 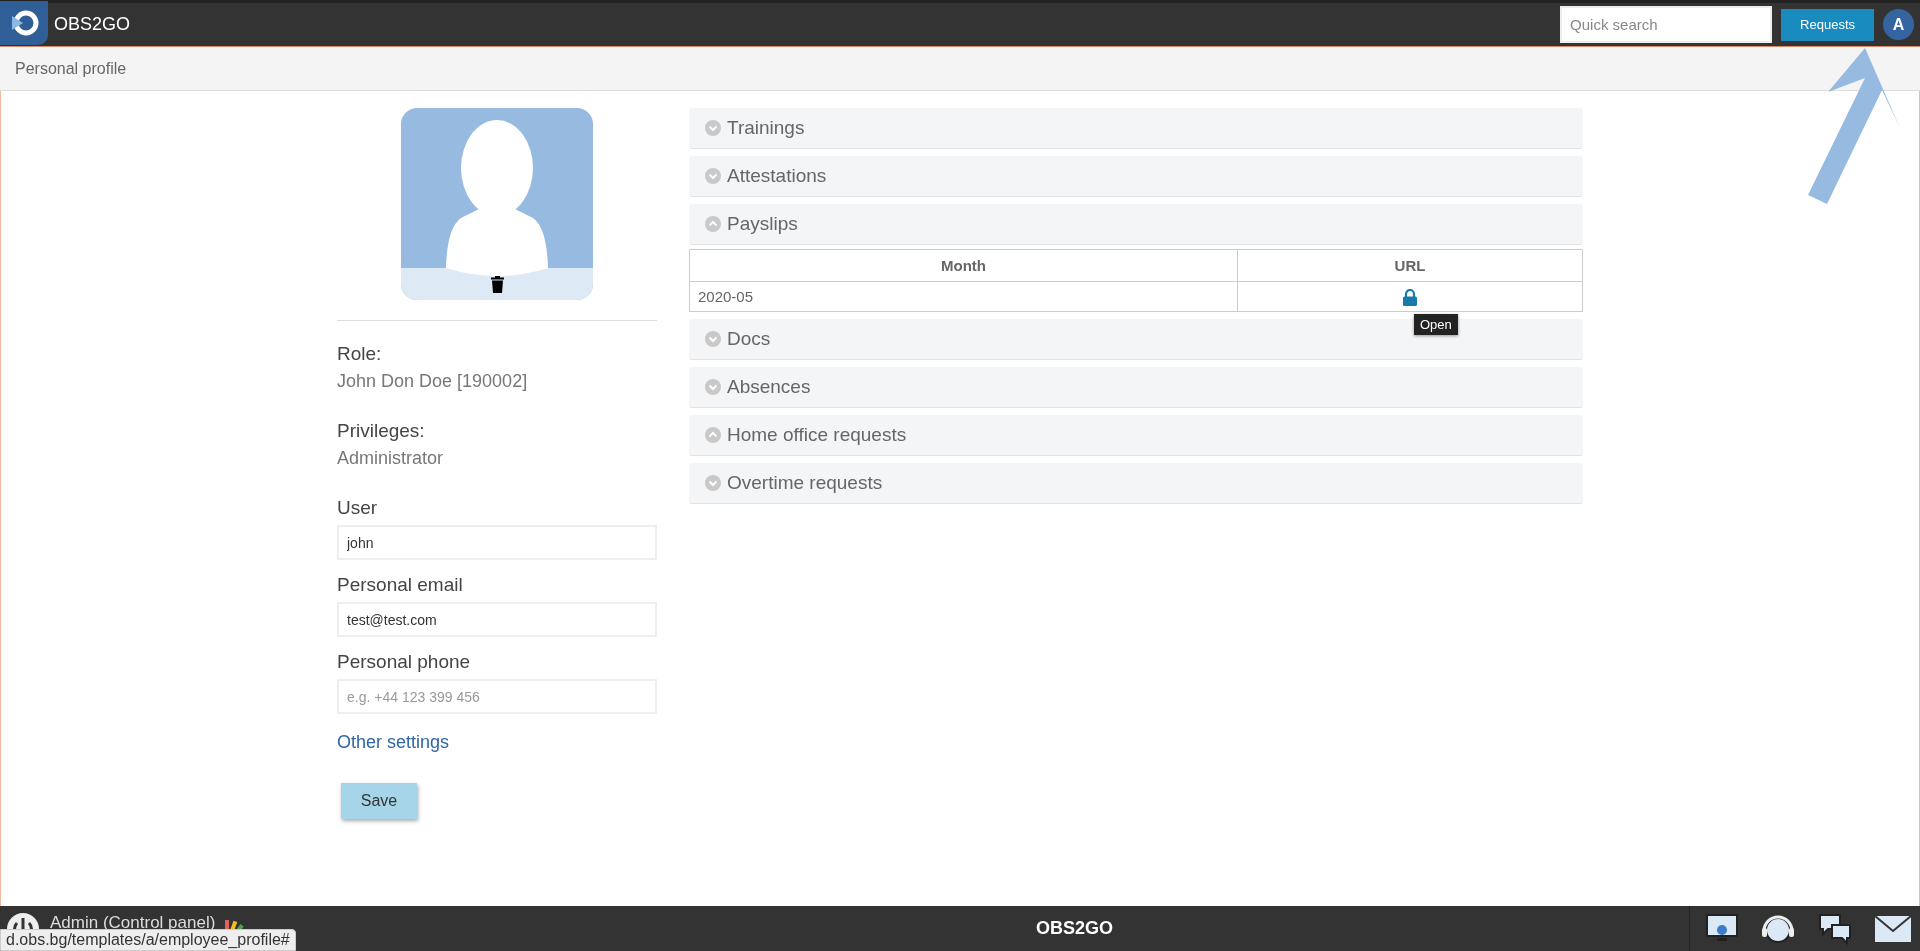 What do you see at coordinates (404, 662) in the screenshot?
I see `field-label: Personal phone` at bounding box center [404, 662].